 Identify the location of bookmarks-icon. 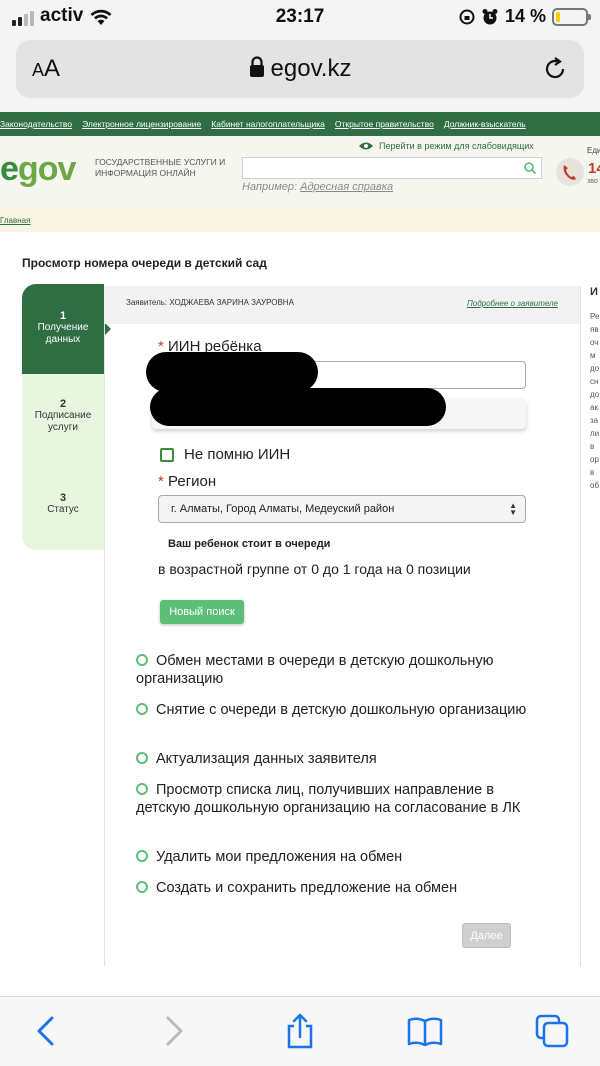
(425, 1031).